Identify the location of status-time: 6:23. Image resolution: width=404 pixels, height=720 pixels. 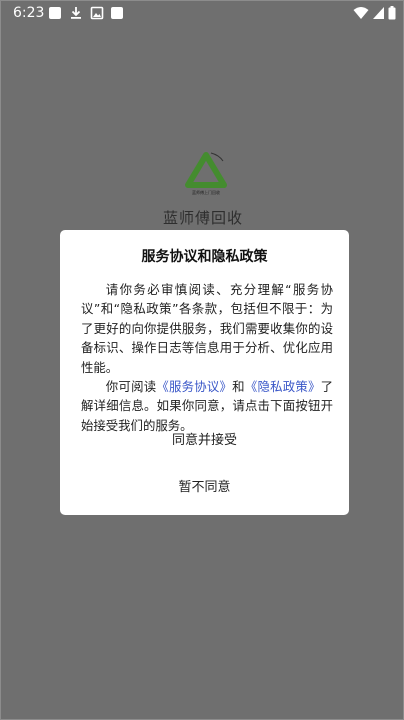
(29, 13).